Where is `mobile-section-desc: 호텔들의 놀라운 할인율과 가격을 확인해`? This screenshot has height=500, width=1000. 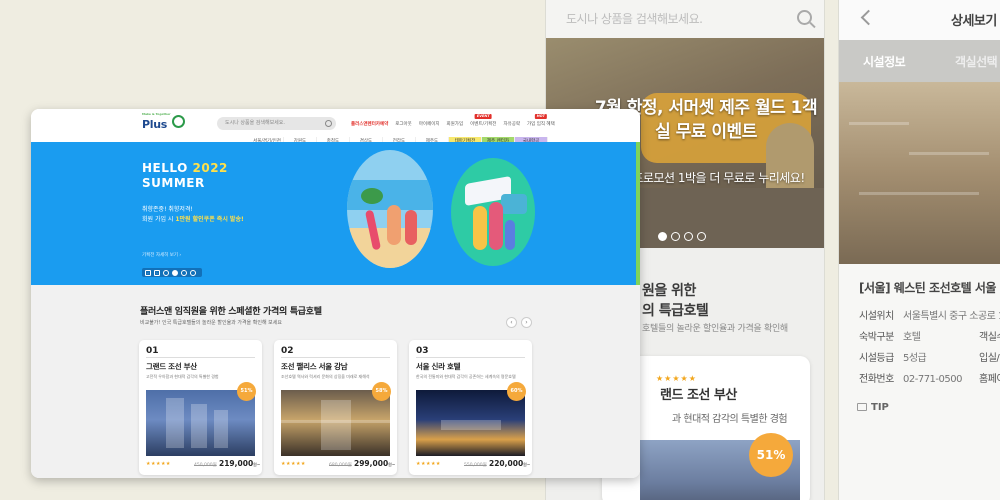 mobile-section-desc: 호텔들의 놀라운 할인율과 가격을 확인해 is located at coordinates (715, 329).